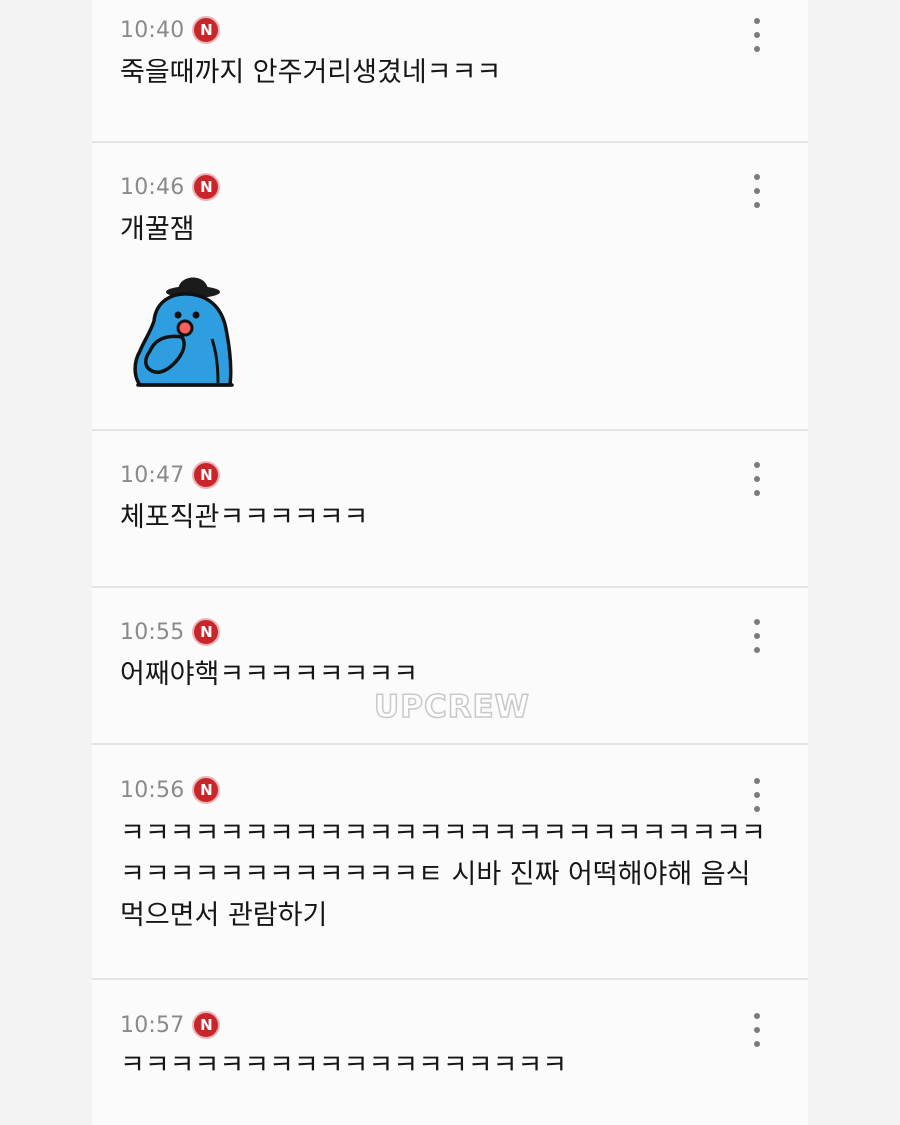 Image resolution: width=900 pixels, height=1125 pixels. What do you see at coordinates (152, 187) in the screenshot?
I see `comment-time: 10:46` at bounding box center [152, 187].